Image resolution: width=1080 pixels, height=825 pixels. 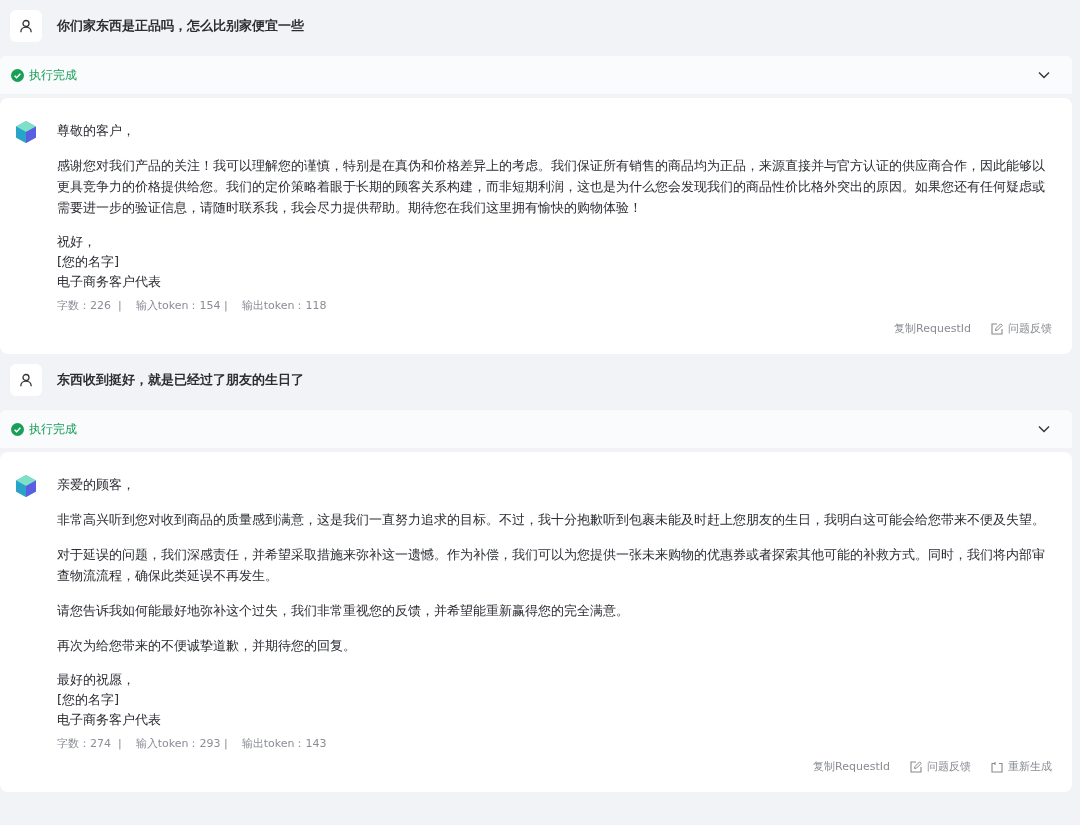 What do you see at coordinates (180, 26) in the screenshot?
I see `user-question: 你们家东西是正品吗，怎么比别家便宜一些` at bounding box center [180, 26].